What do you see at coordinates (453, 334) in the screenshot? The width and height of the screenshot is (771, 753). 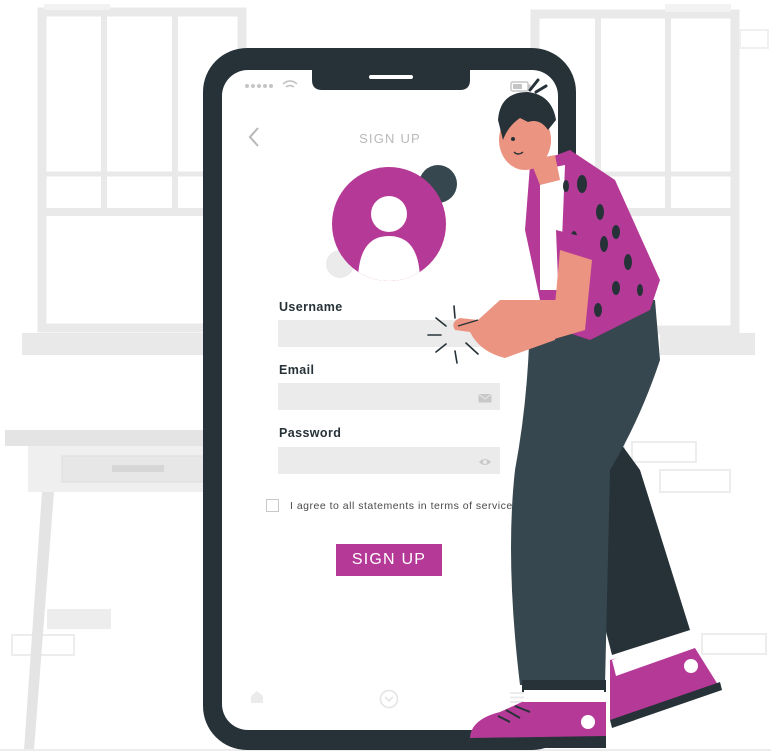 I see `tap-sparkle-icon` at bounding box center [453, 334].